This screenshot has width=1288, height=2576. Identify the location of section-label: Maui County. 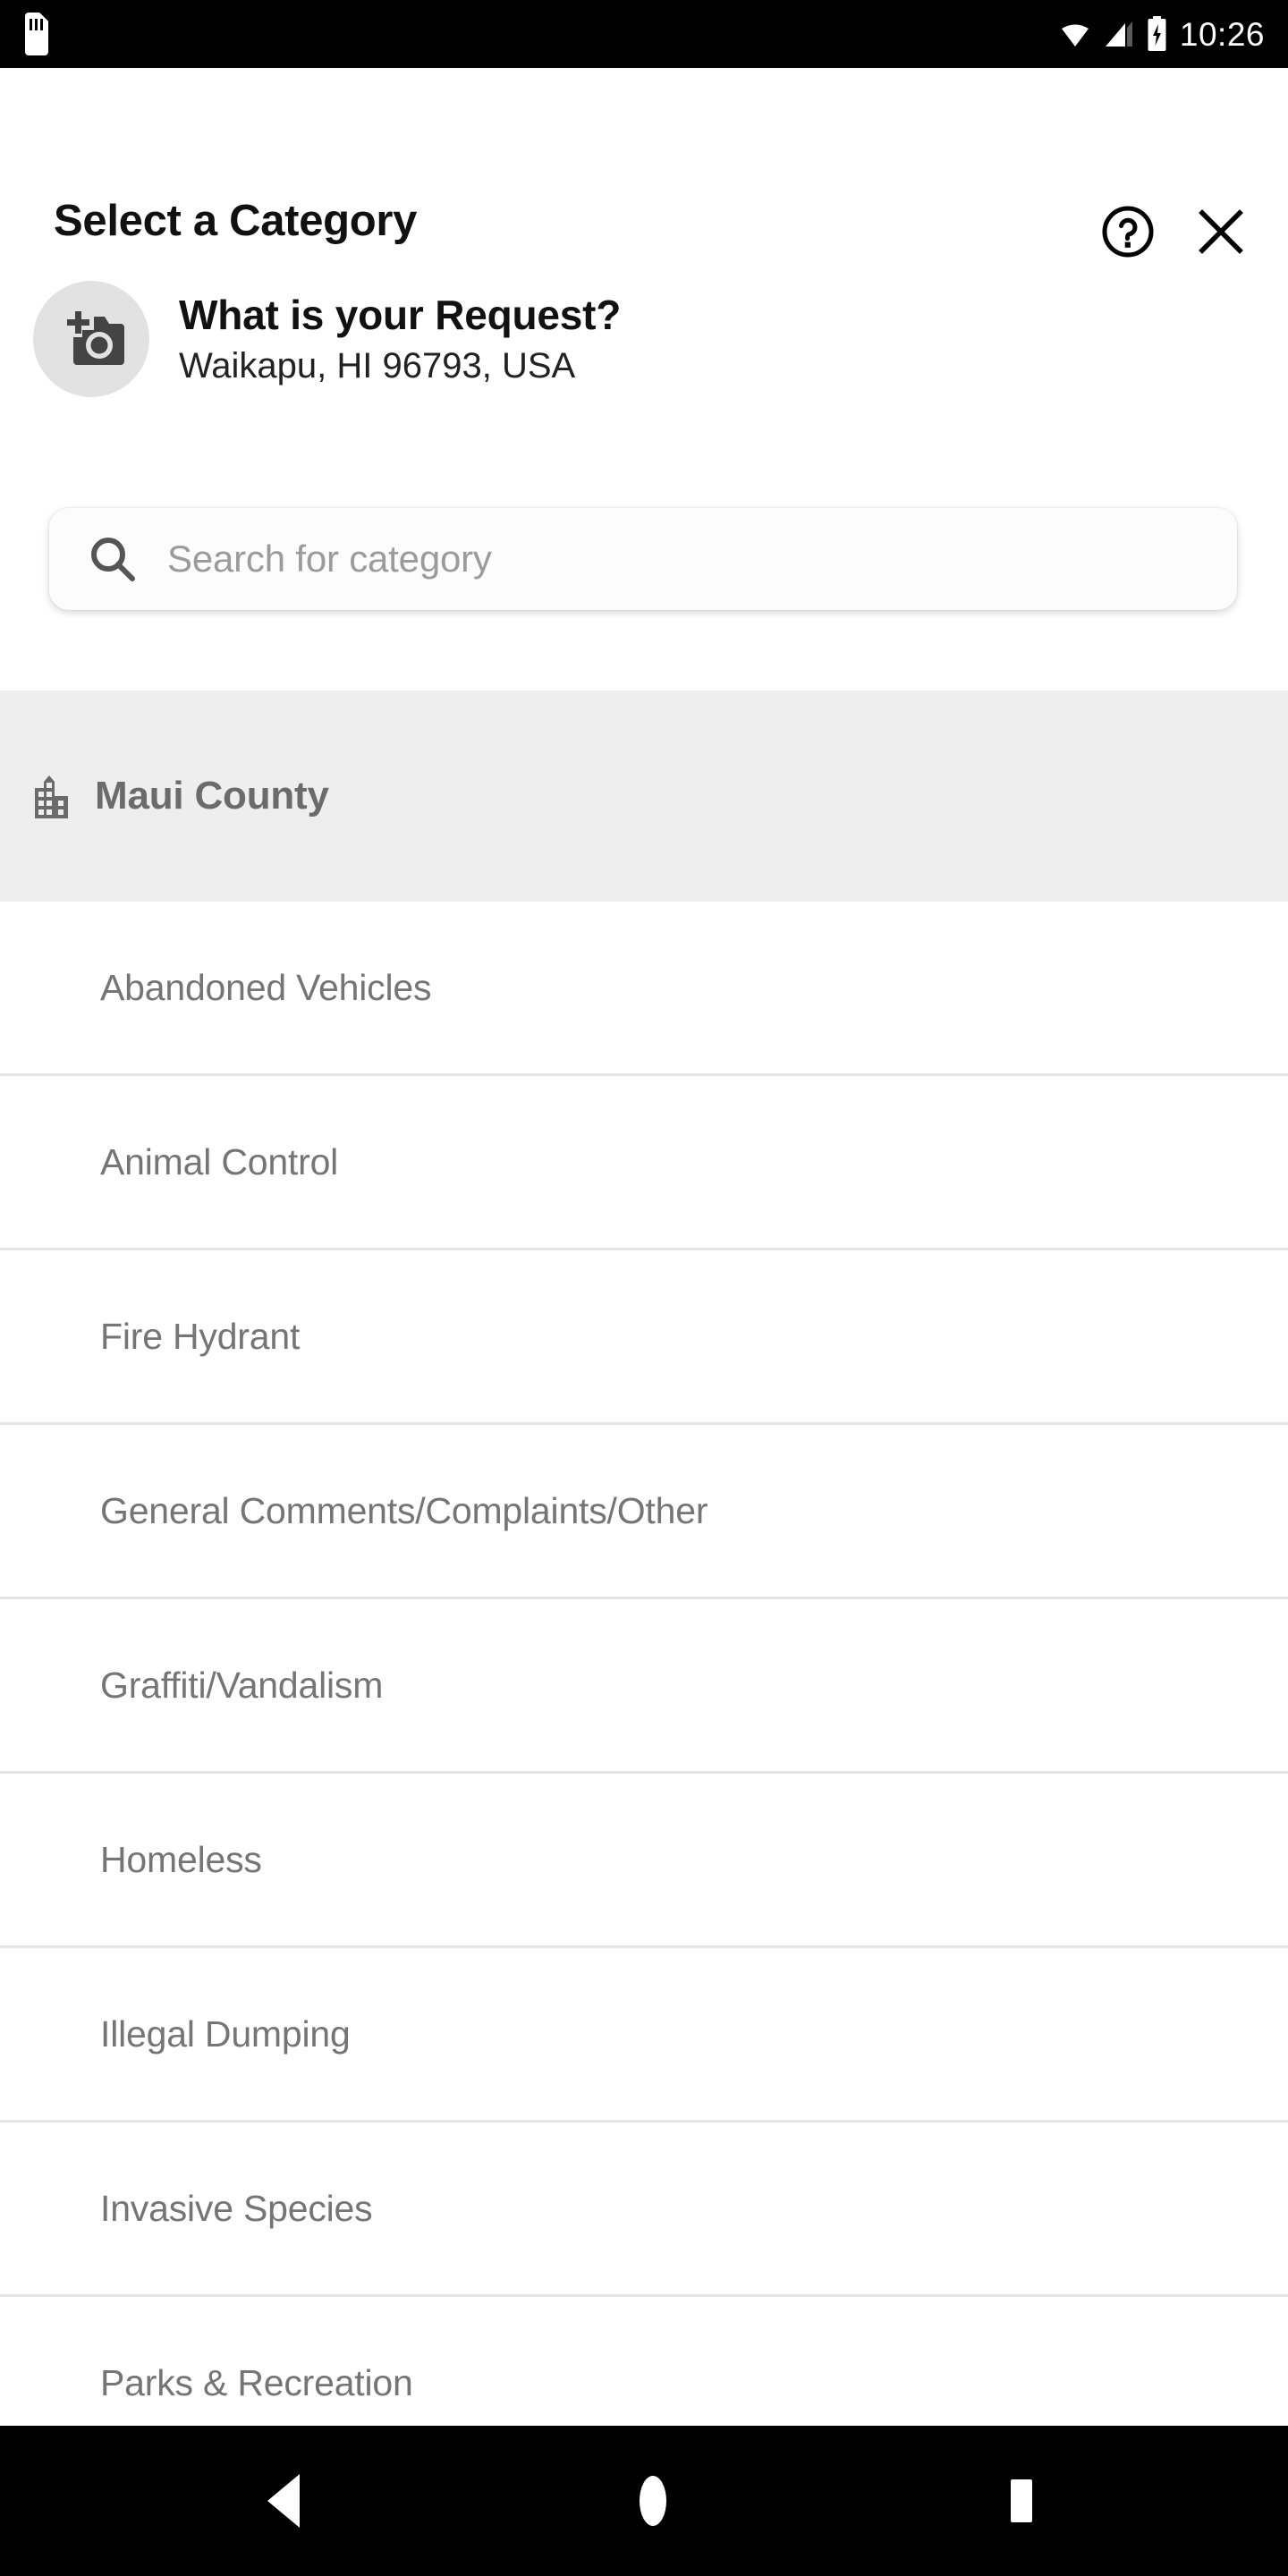
(212, 796).